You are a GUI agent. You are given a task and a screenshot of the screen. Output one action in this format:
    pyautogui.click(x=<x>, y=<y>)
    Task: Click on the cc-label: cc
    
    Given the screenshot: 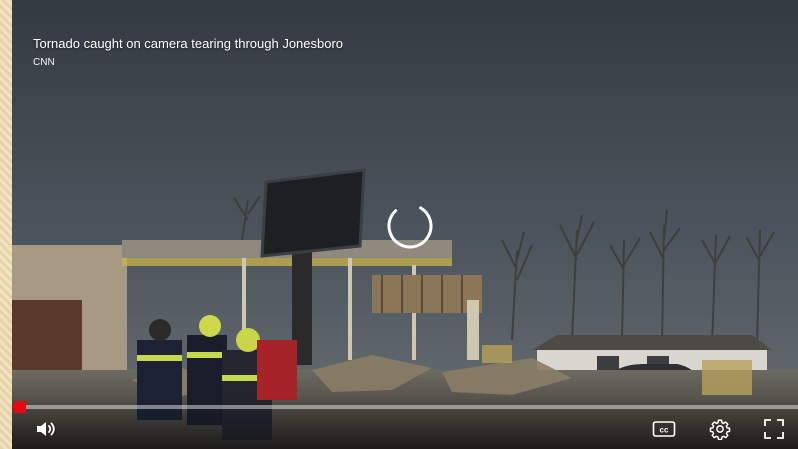 What is the action you would take?
    pyautogui.click(x=664, y=430)
    